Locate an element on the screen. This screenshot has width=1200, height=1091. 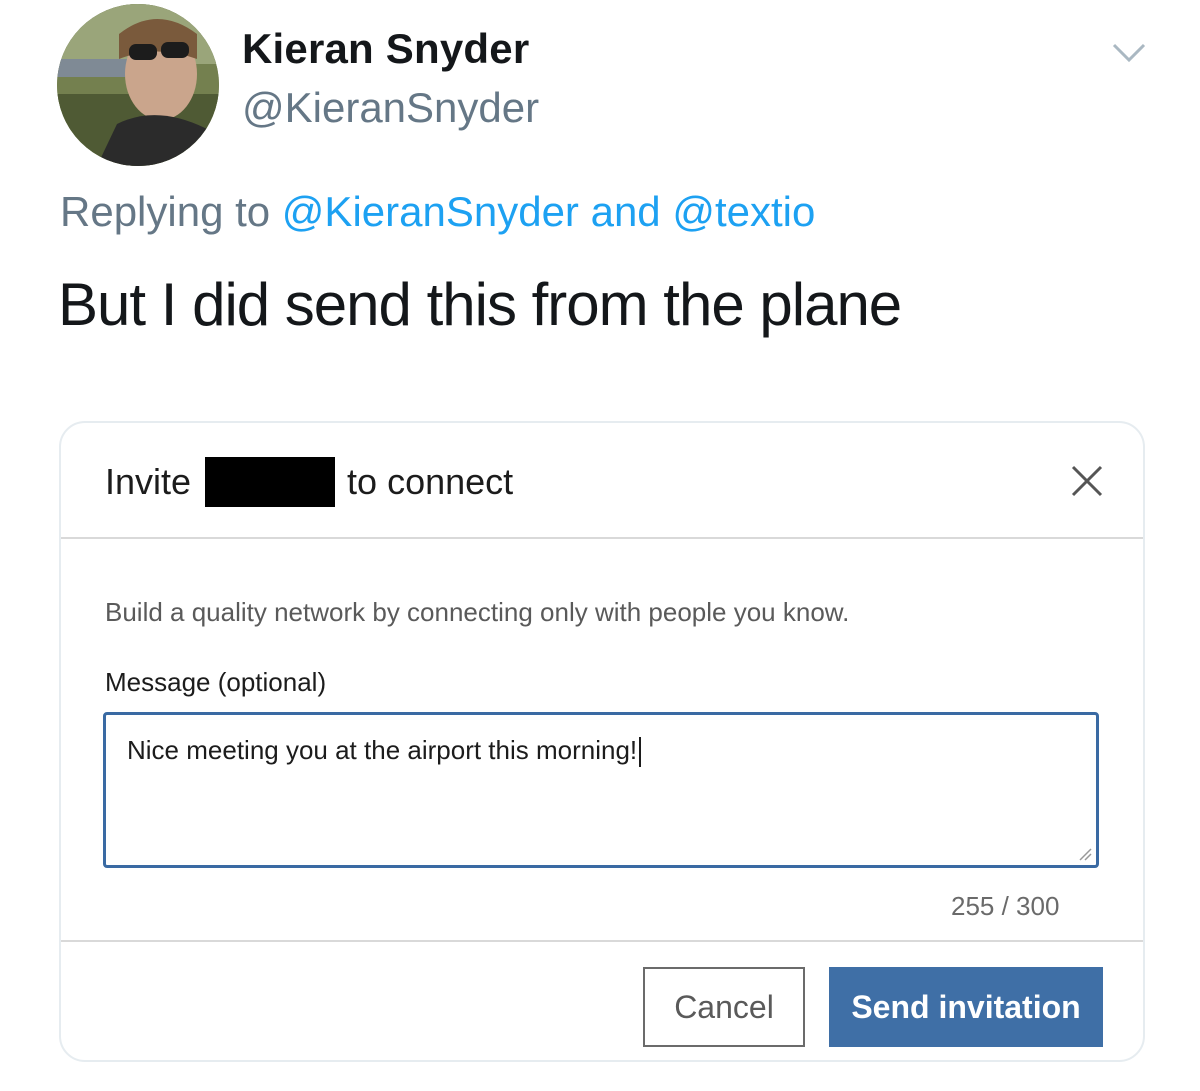
modal-title-suffix: to connect is located at coordinates (430, 481).